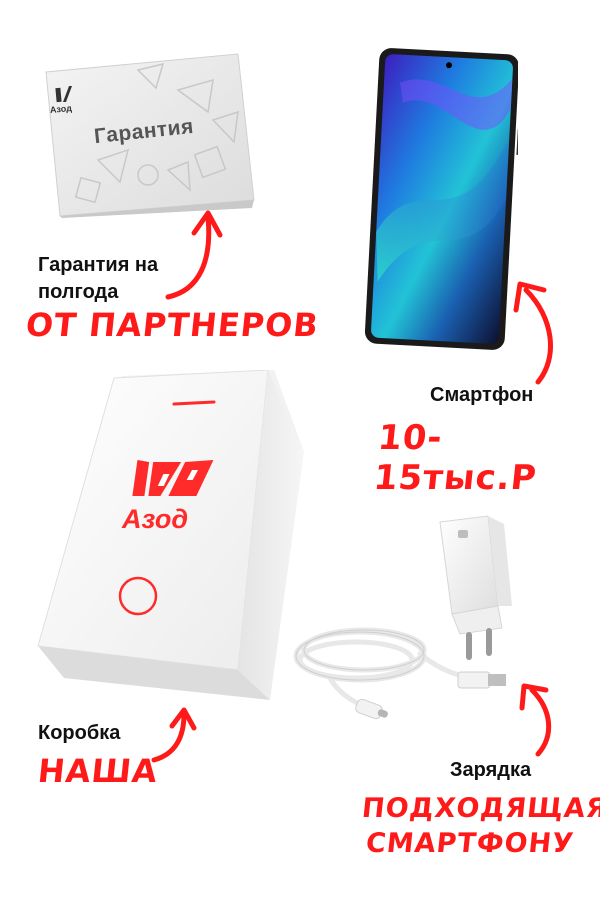  Describe the element at coordinates (79, 733) in the screenshot. I see `box-caption: Коробка` at that location.